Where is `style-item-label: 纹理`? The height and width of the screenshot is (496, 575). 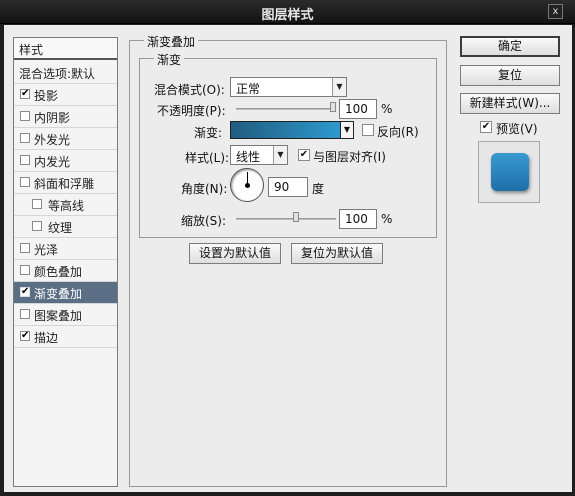 style-item-label: 纹理 is located at coordinates (60, 228).